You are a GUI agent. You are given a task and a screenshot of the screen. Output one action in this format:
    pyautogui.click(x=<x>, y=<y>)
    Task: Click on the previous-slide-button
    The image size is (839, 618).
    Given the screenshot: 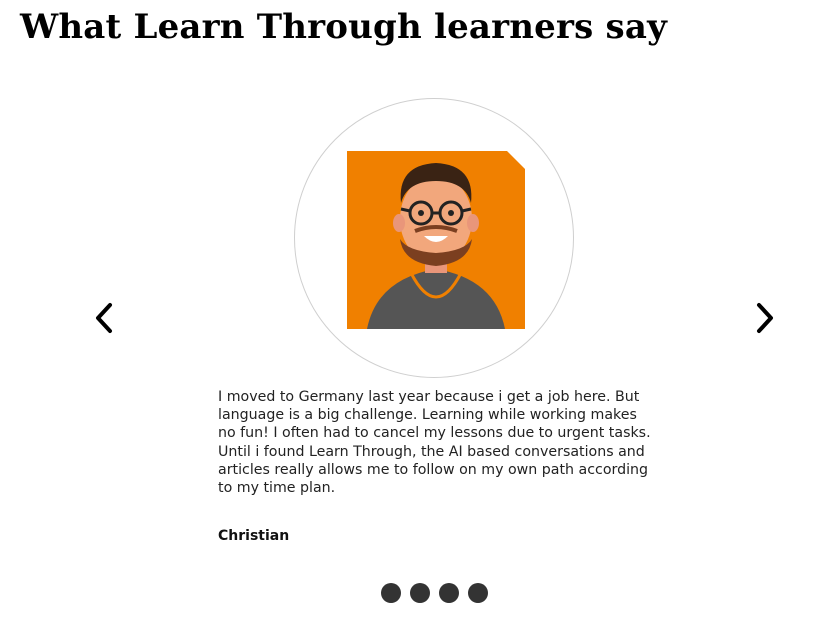 What is the action you would take?
    pyautogui.click(x=104, y=318)
    